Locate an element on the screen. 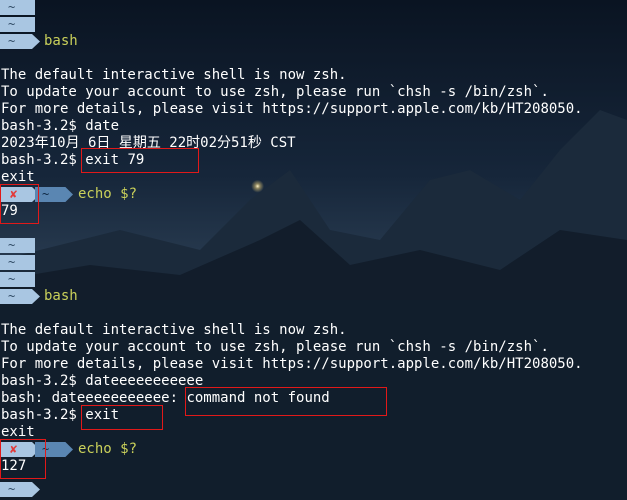 This screenshot has width=627, height=500. date-command-line: bash-3.2$ date is located at coordinates (60, 126).